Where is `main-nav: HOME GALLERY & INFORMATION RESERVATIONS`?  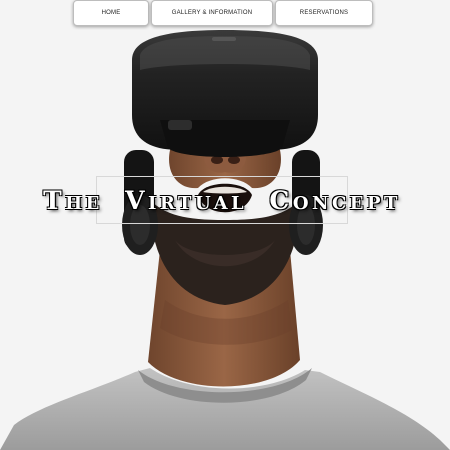 main-nav: HOME GALLERY & INFORMATION RESERVATIONS is located at coordinates (223, 13).